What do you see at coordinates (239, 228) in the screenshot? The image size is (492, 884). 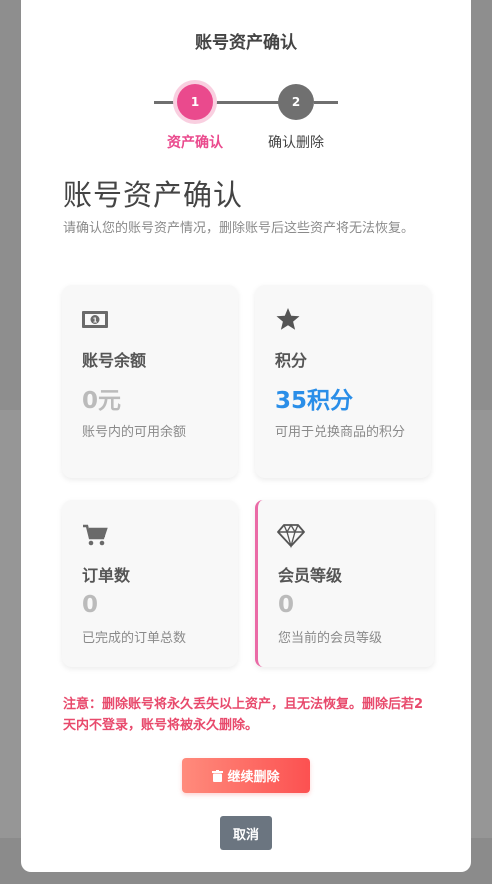 I see `section-description: 请确认您的账号资产情况，删除账号后这些资产将无法恢复。` at bounding box center [239, 228].